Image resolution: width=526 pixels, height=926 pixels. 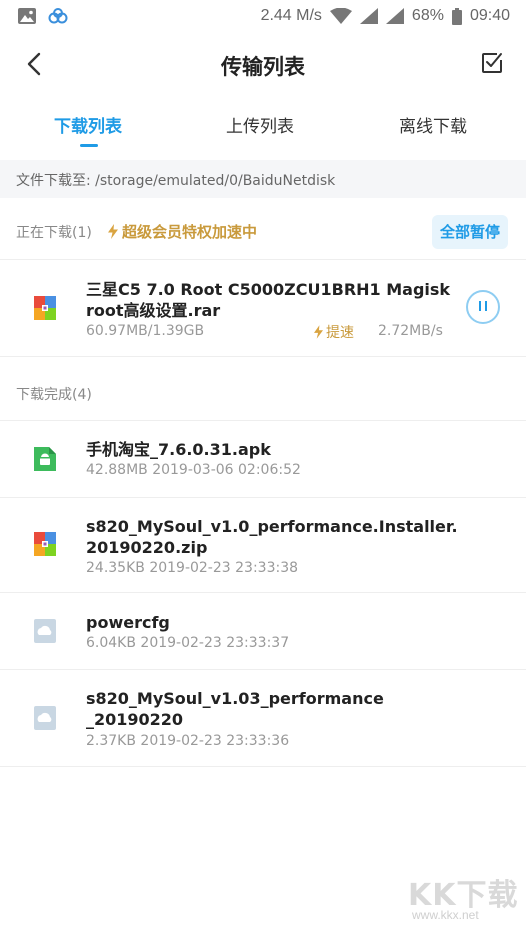 I want to click on app-header: 传输列表, so click(x=263, y=65).